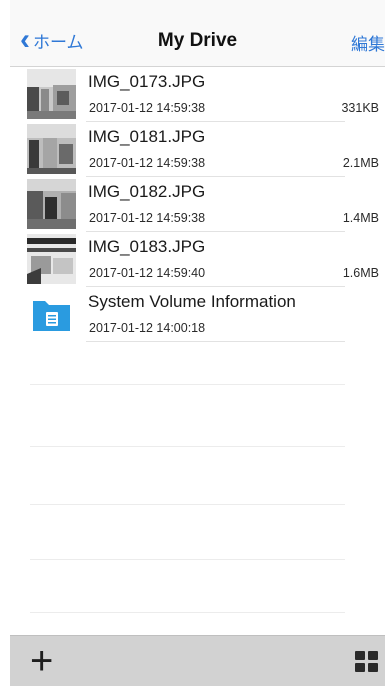 This screenshot has width=385, height=686. What do you see at coordinates (360, 163) in the screenshot?
I see `file-size: 2.1MB` at bounding box center [360, 163].